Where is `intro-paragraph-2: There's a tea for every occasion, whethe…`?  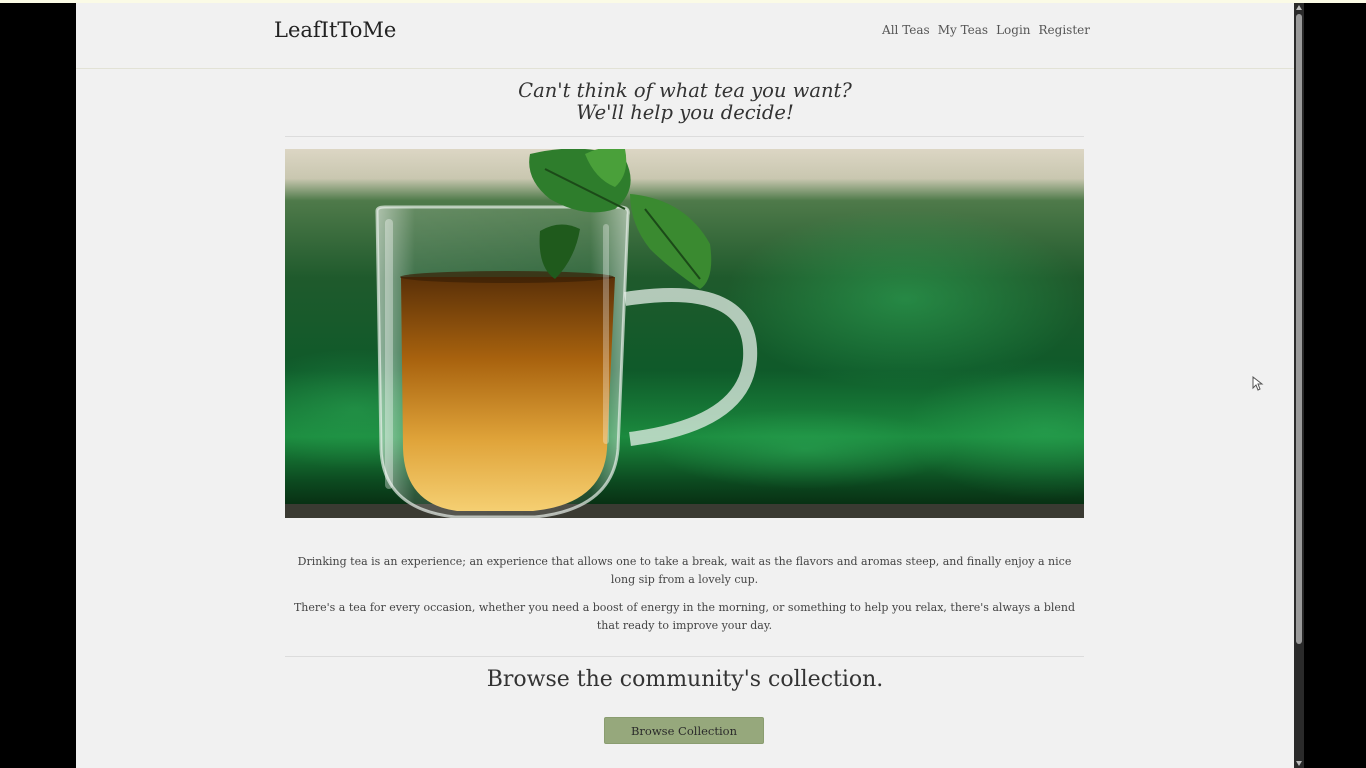 intro-paragraph-2: There's a tea for every occasion, whethe… is located at coordinates (684, 616).